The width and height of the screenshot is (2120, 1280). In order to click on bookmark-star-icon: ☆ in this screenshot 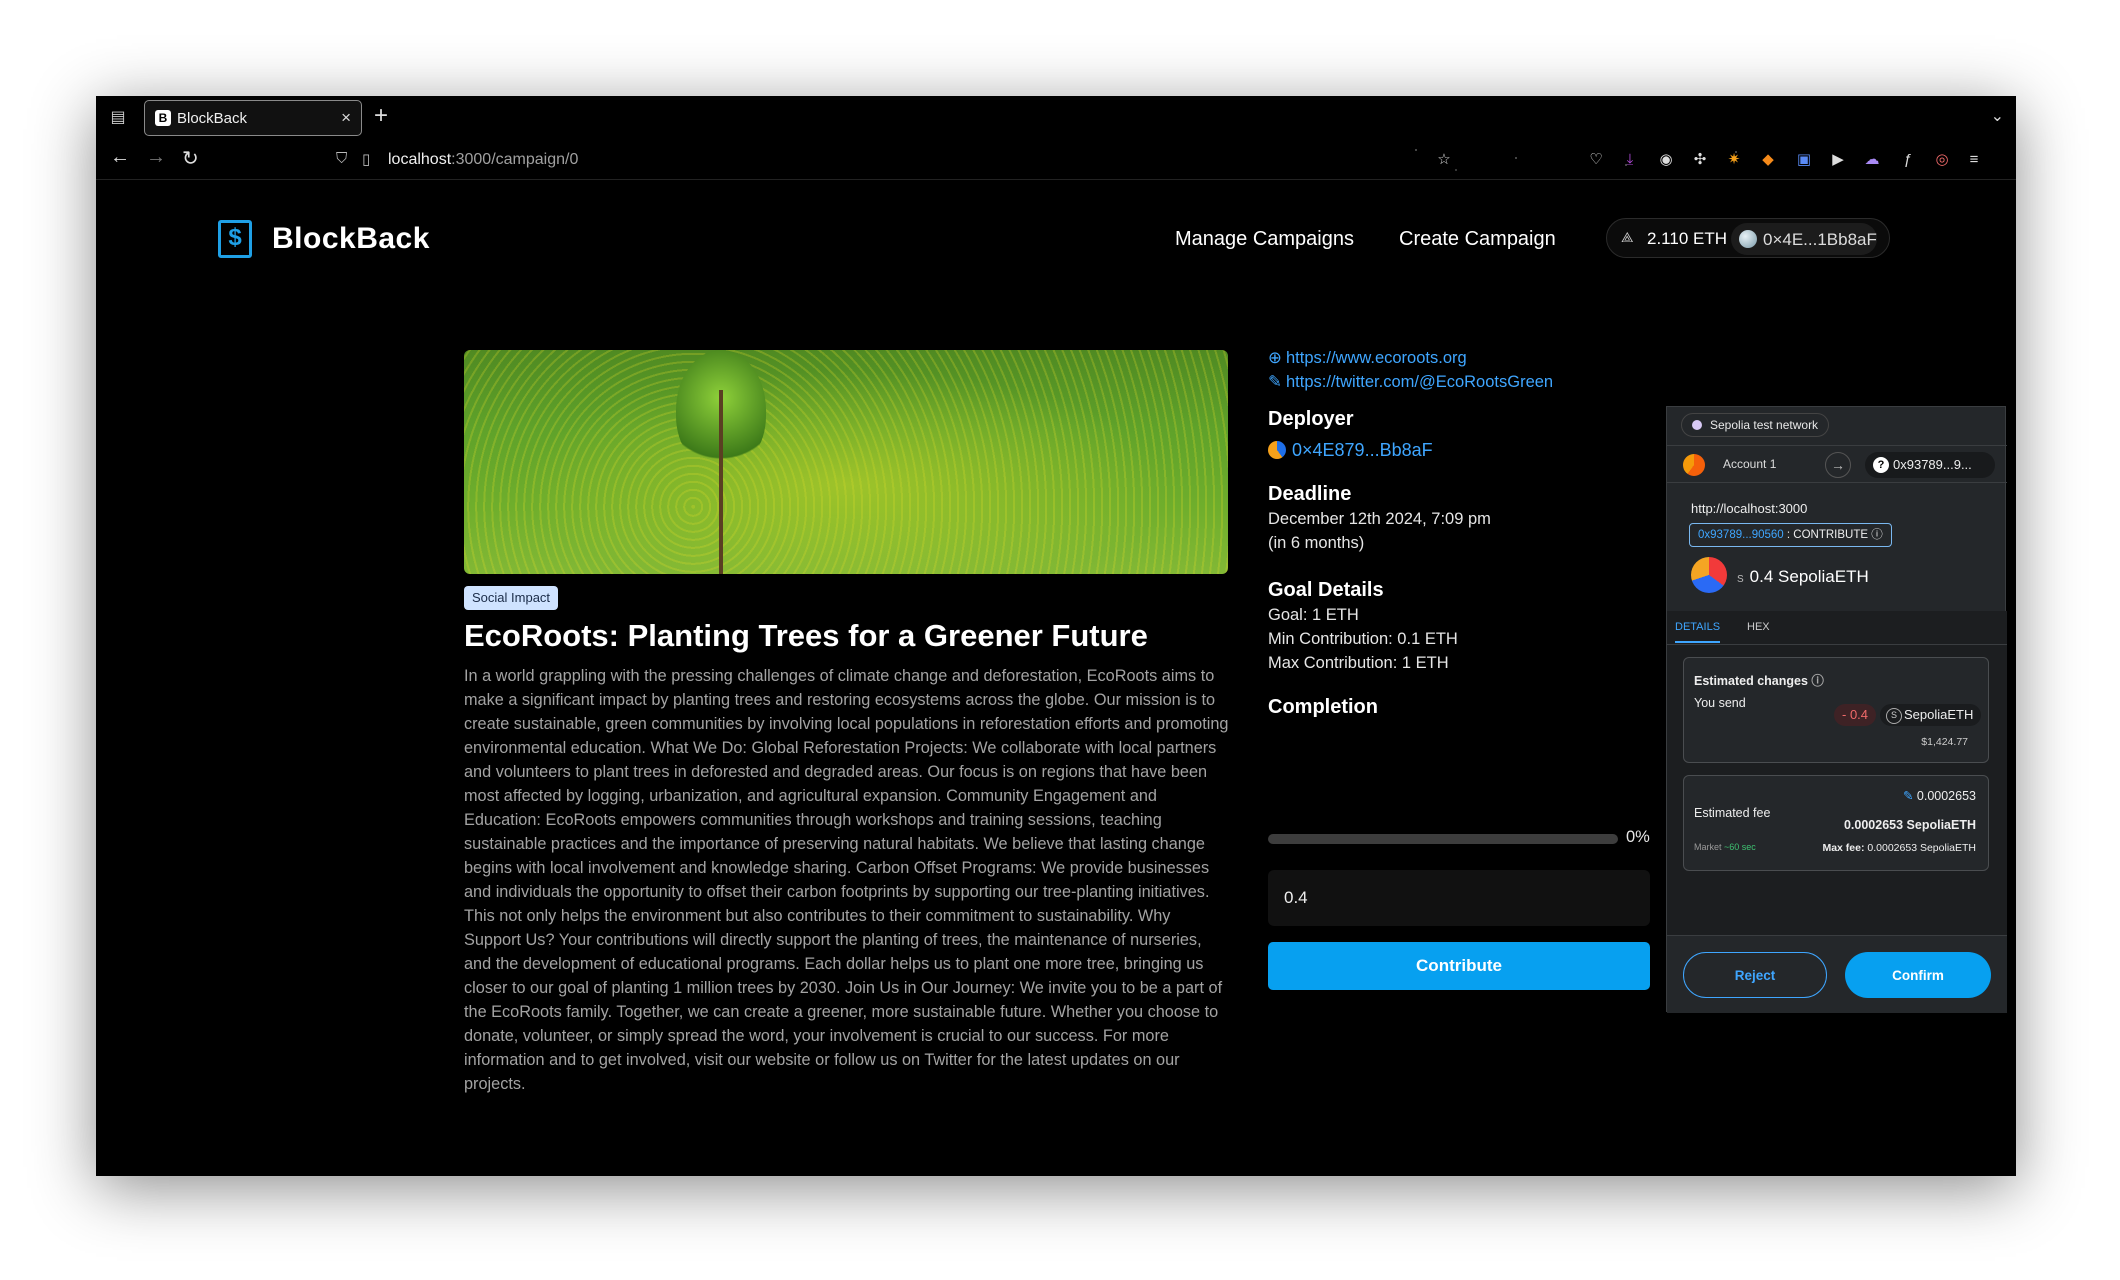, I will do `click(1444, 160)`.